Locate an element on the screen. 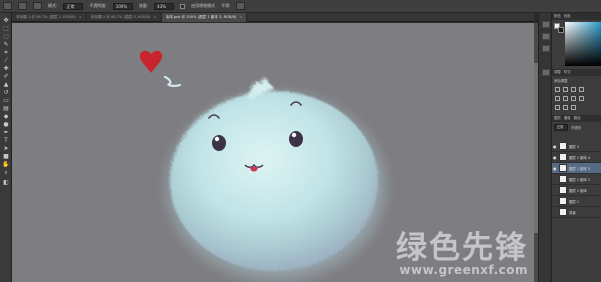  brush-tool-preset-button is located at coordinates (7, 6).